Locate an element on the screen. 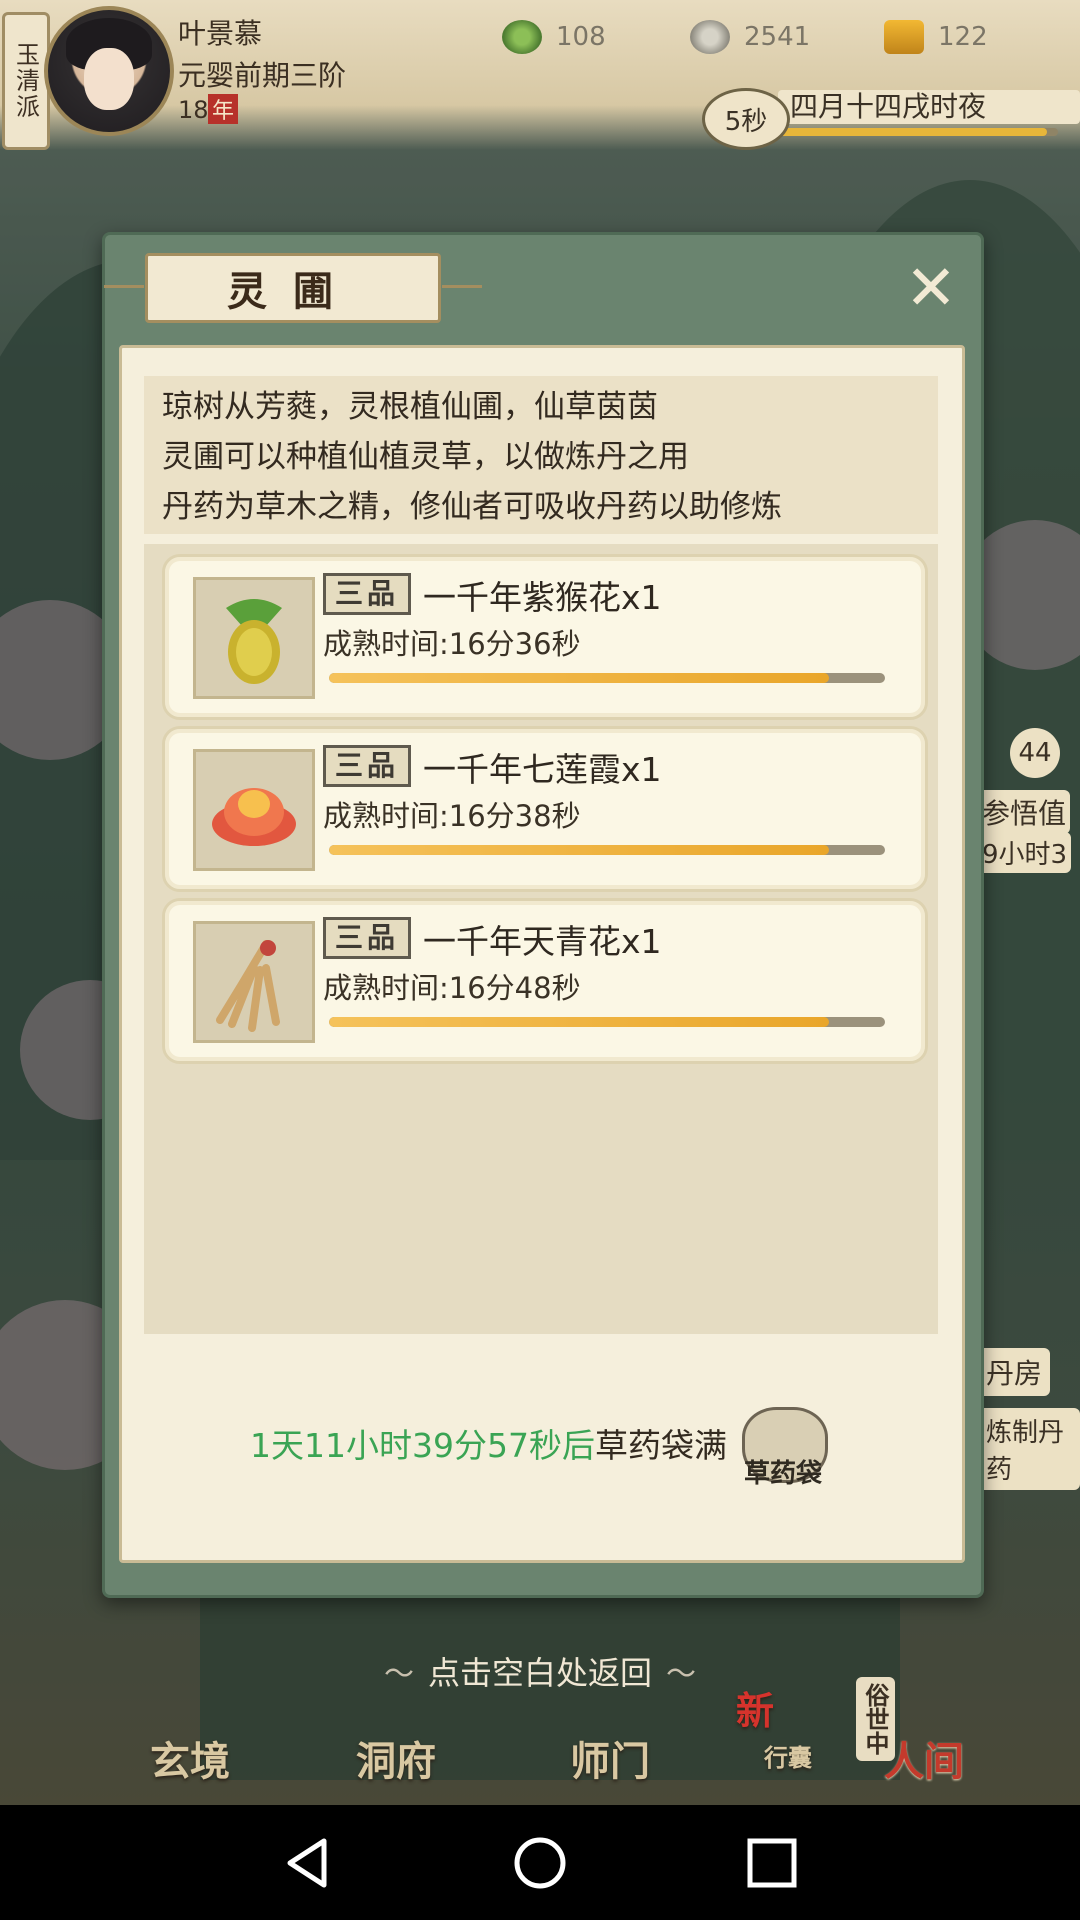 The image size is (1080, 1920). herb-name: 一千年紫猴花x1 is located at coordinates (542, 597).